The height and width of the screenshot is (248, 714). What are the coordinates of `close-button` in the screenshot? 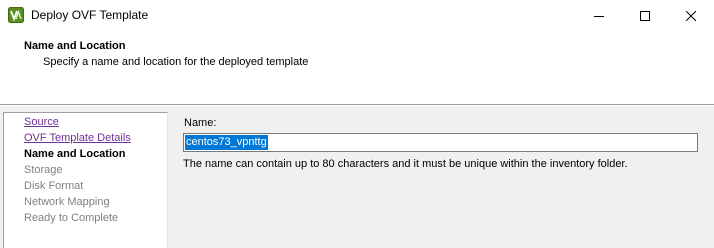 It's located at (691, 15).